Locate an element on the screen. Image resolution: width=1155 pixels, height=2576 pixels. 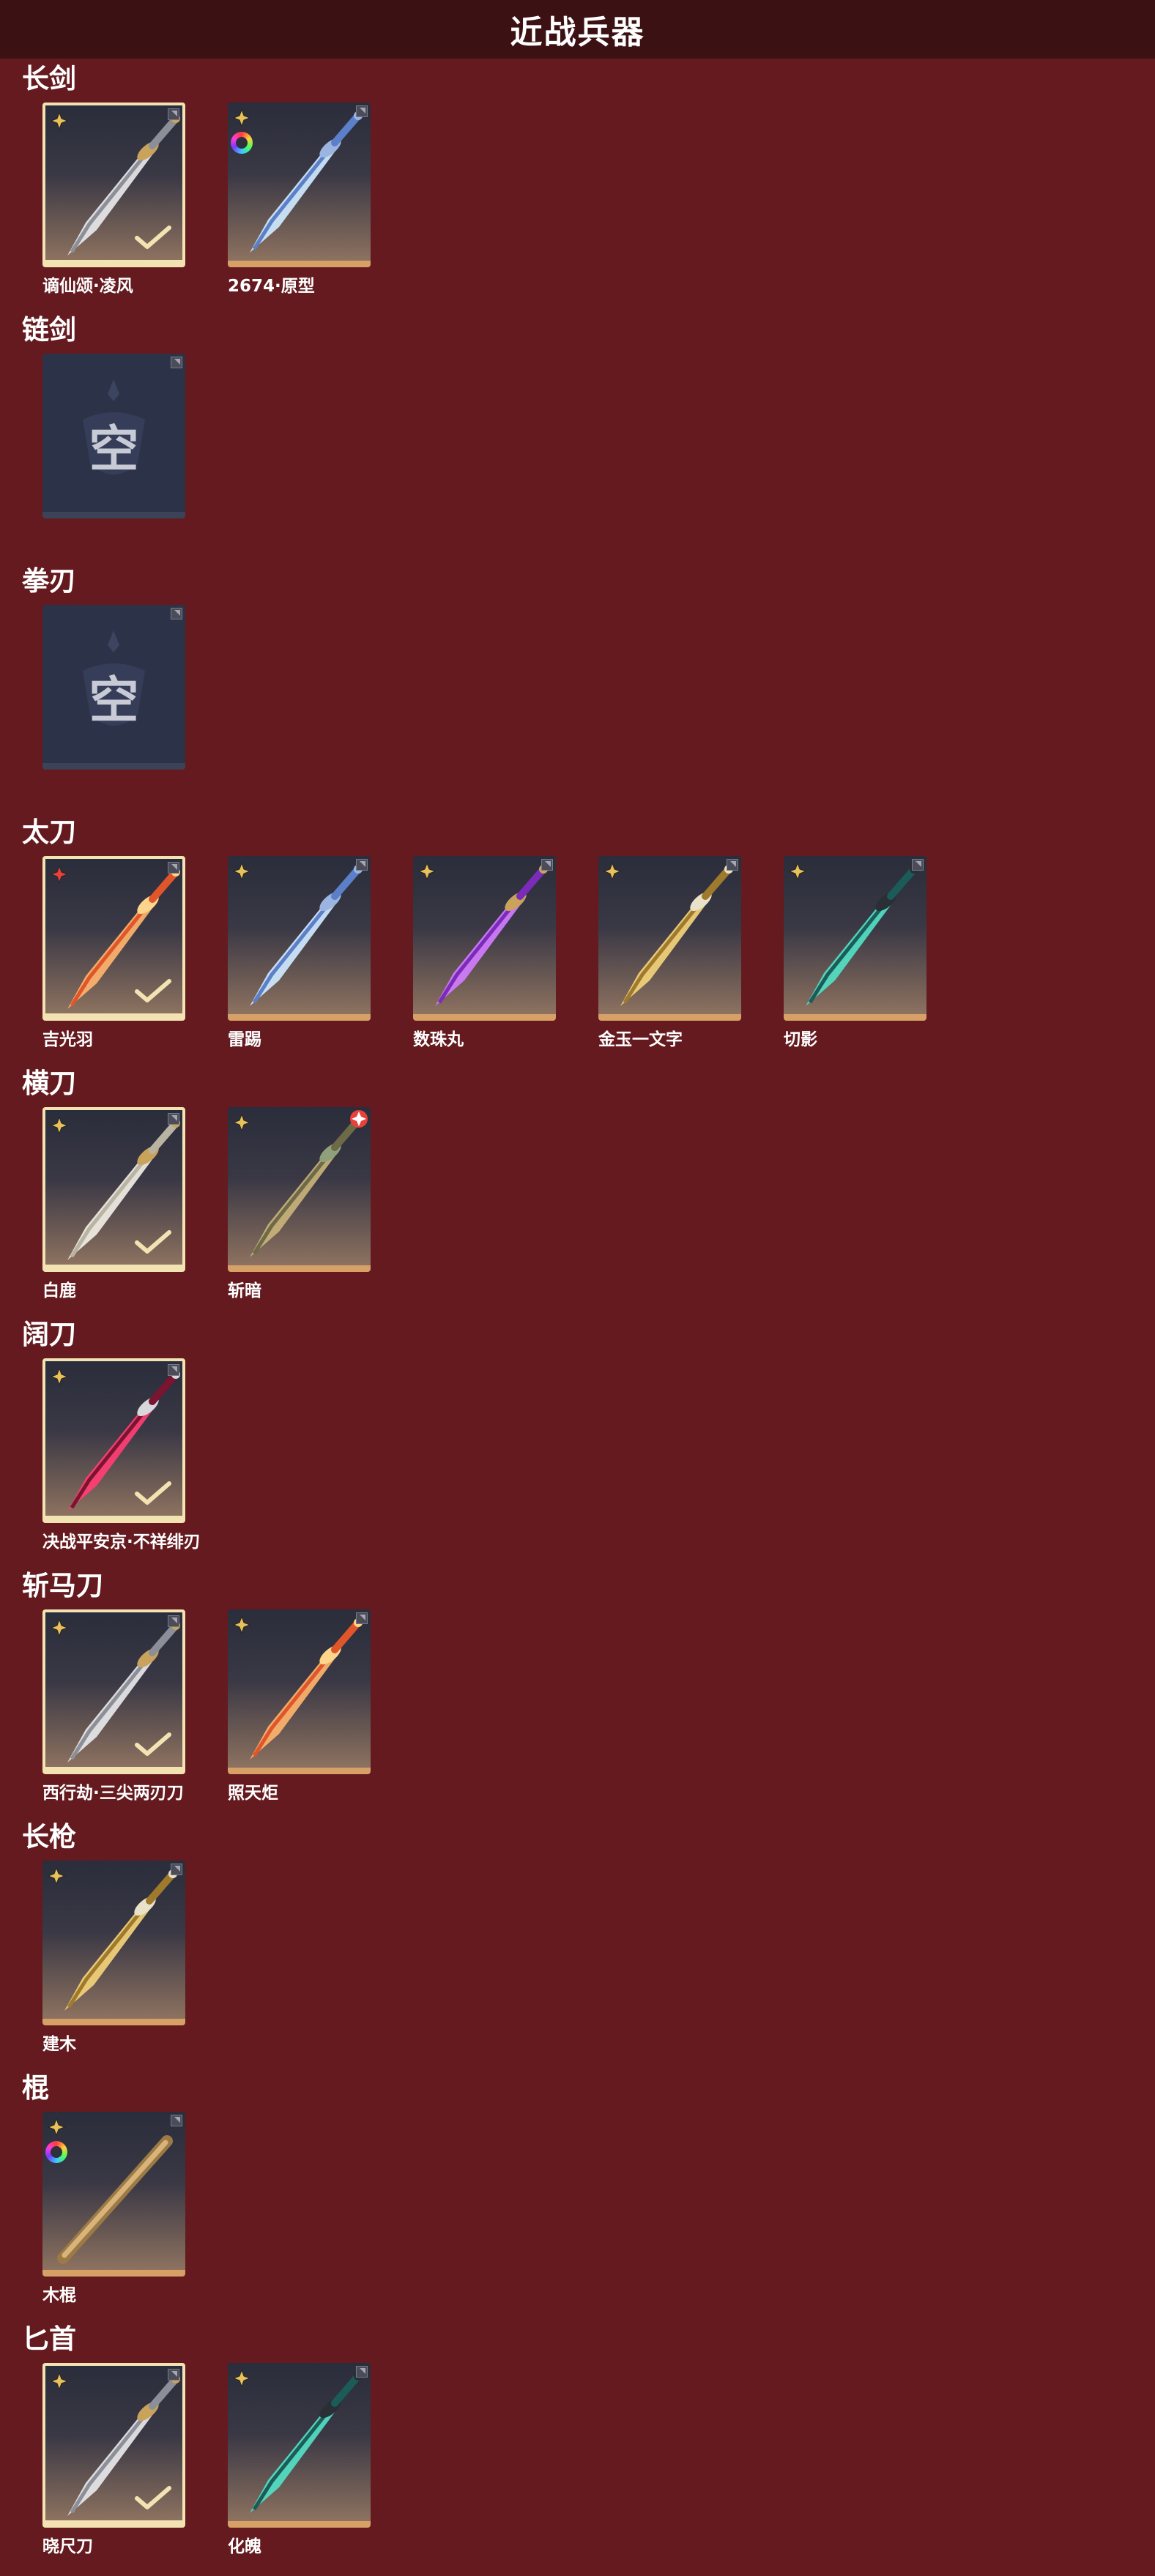
weapon-name: 西行劫·三尖两刃刀 is located at coordinates (113, 1793).